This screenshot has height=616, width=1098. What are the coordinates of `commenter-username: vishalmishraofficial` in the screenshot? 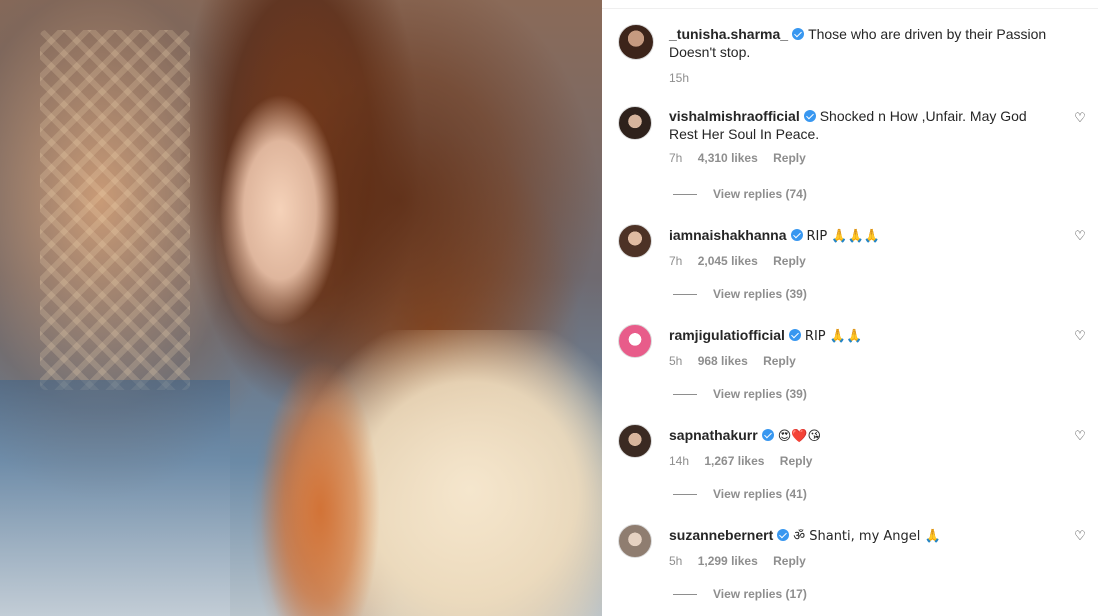 It's located at (734, 116).